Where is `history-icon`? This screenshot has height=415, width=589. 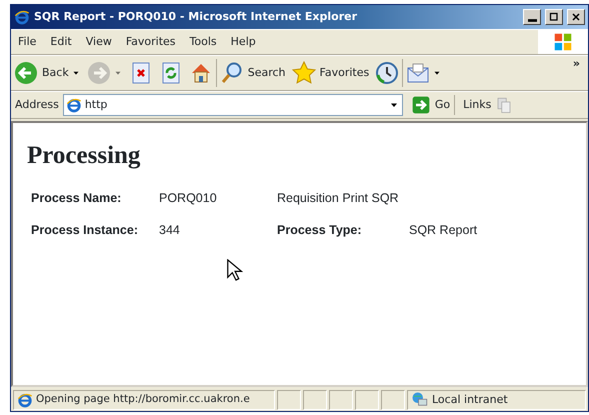
history-icon is located at coordinates (387, 73).